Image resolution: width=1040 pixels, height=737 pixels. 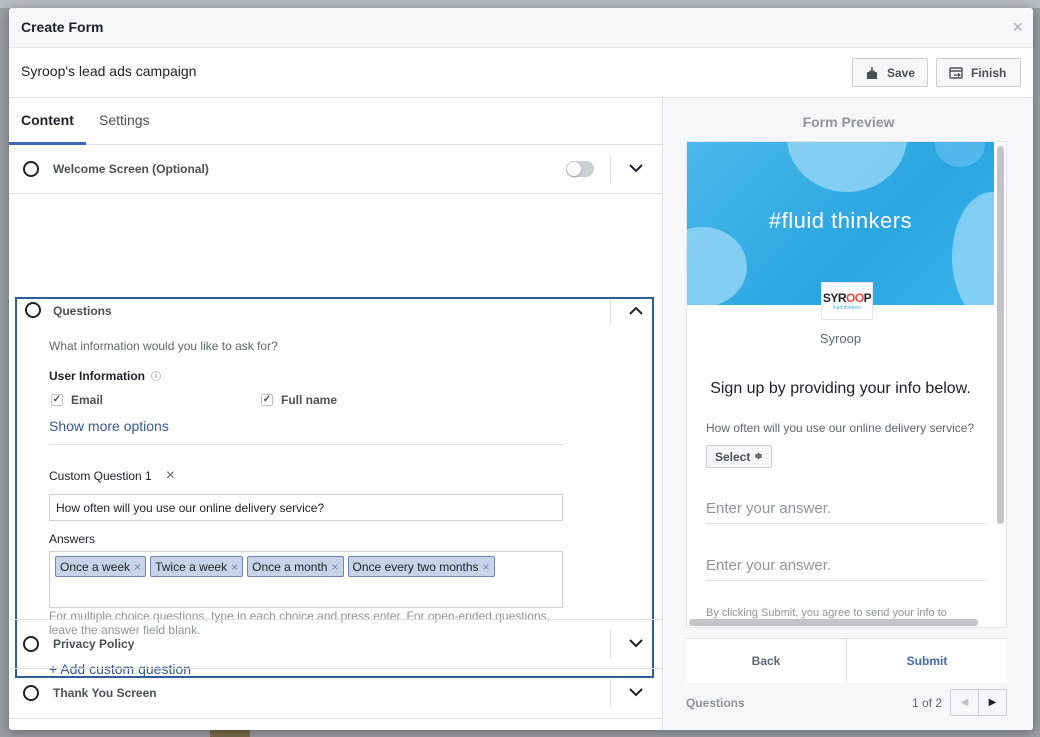 I want to click on preview-section-label: Questions, so click(x=715, y=703).